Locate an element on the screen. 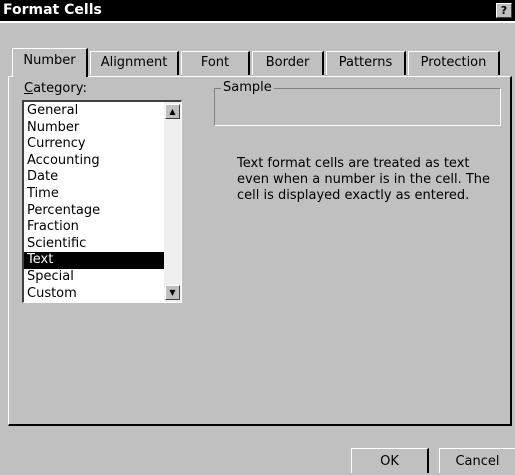 This screenshot has width=515, height=475. list-item: Accounting is located at coordinates (94, 161).